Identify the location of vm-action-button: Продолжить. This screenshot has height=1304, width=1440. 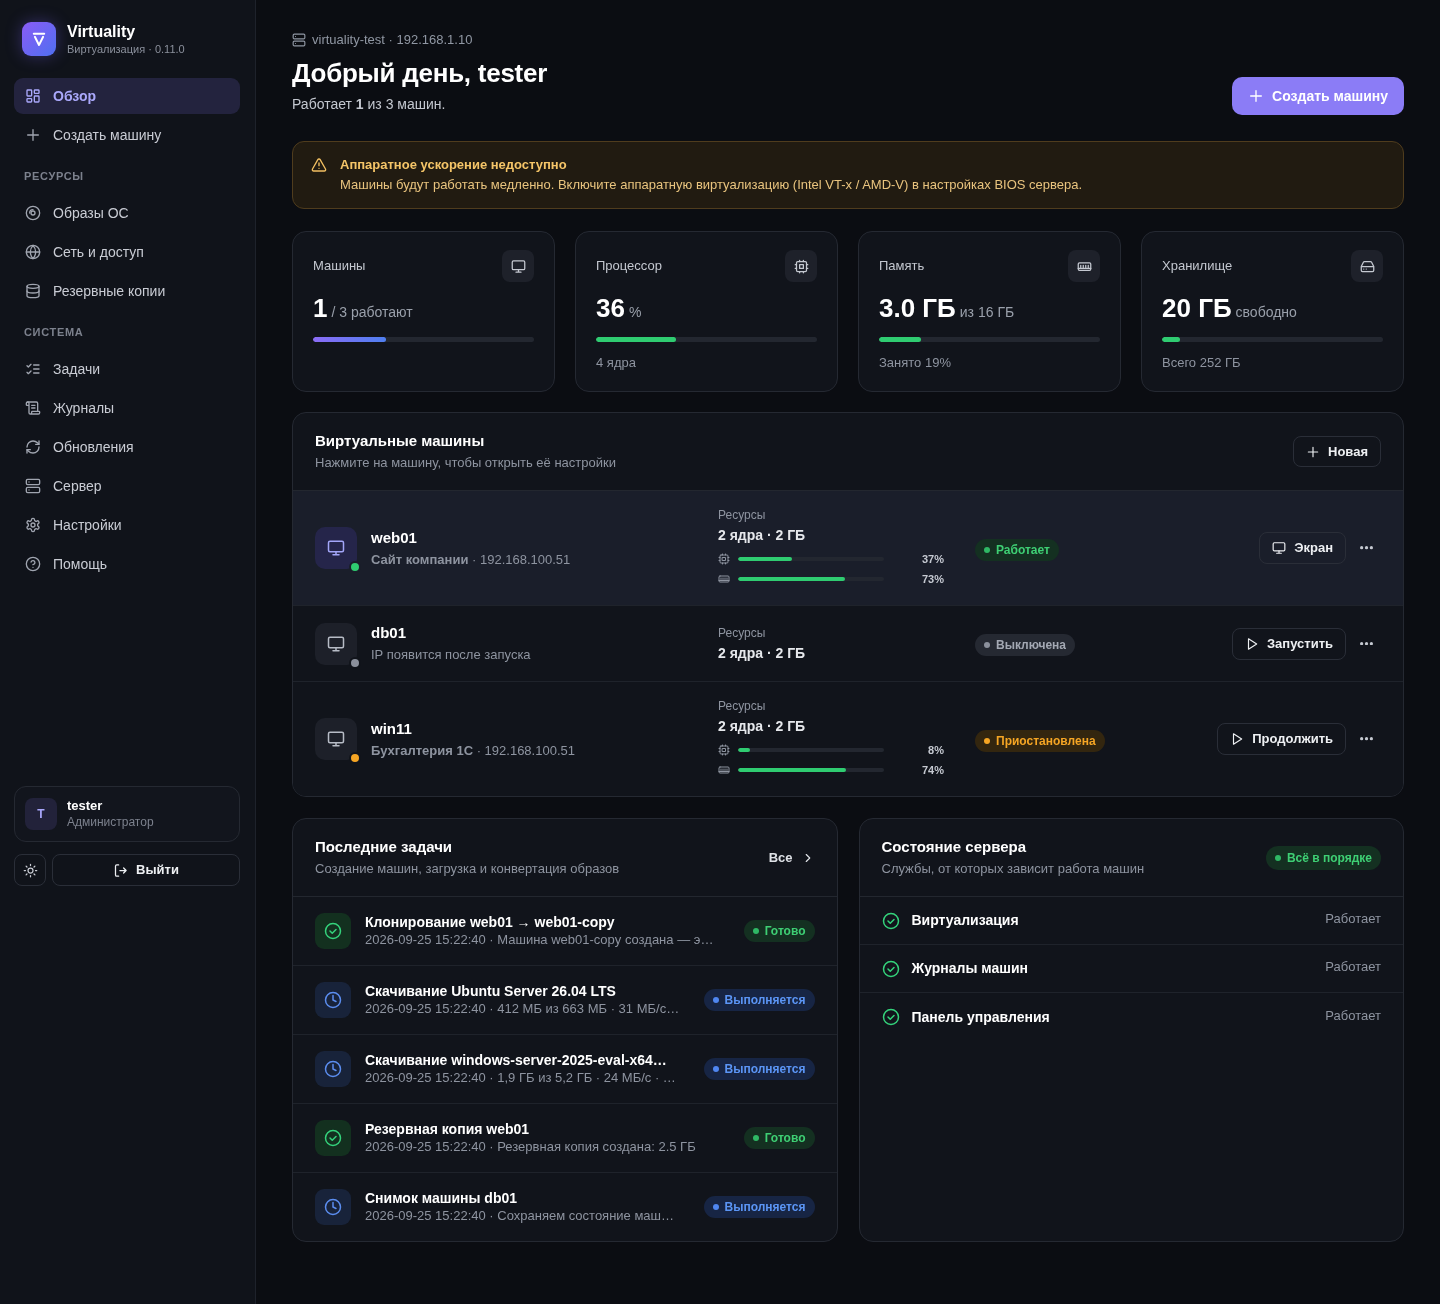
(1281, 739).